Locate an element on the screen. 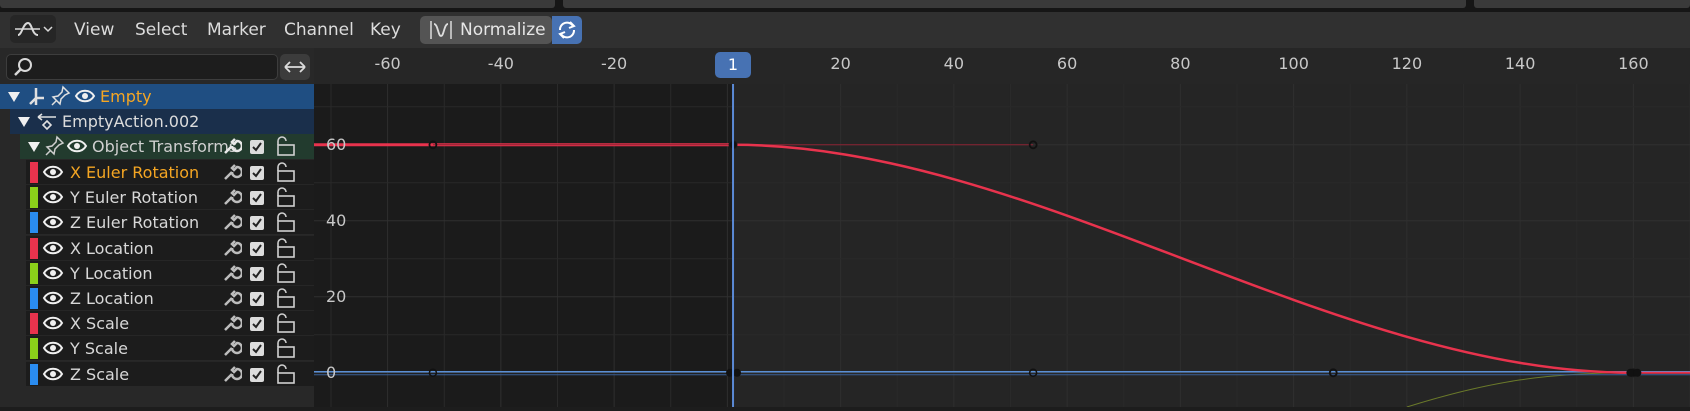 Image resolution: width=1690 pixels, height=411 pixels. frame-tick-label: 140 is located at coordinates (1520, 63).